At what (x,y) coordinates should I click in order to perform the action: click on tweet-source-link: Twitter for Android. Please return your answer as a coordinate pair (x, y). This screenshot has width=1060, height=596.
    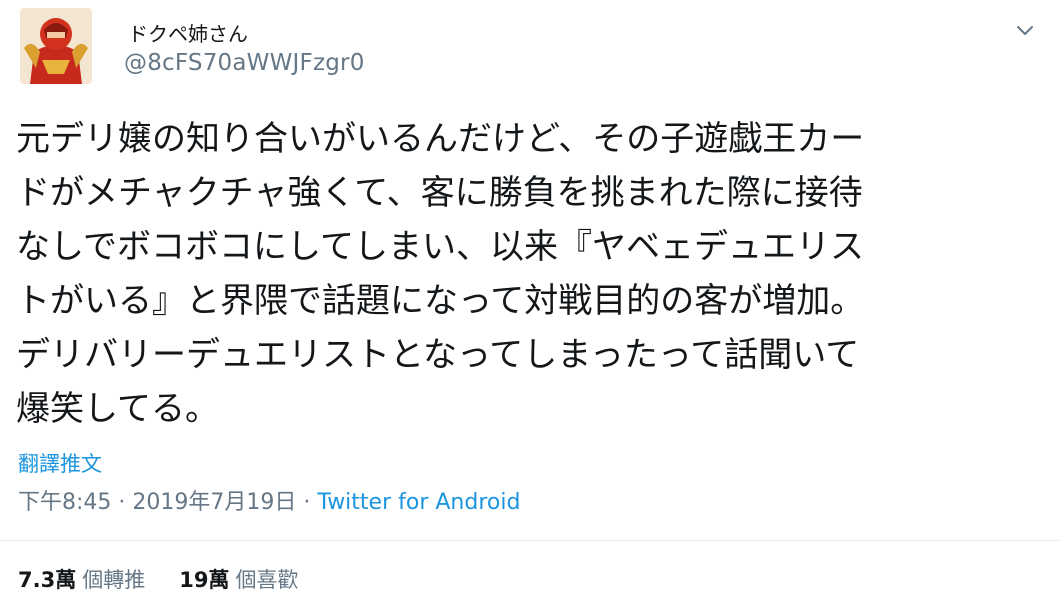
    Looking at the image, I should click on (418, 502).